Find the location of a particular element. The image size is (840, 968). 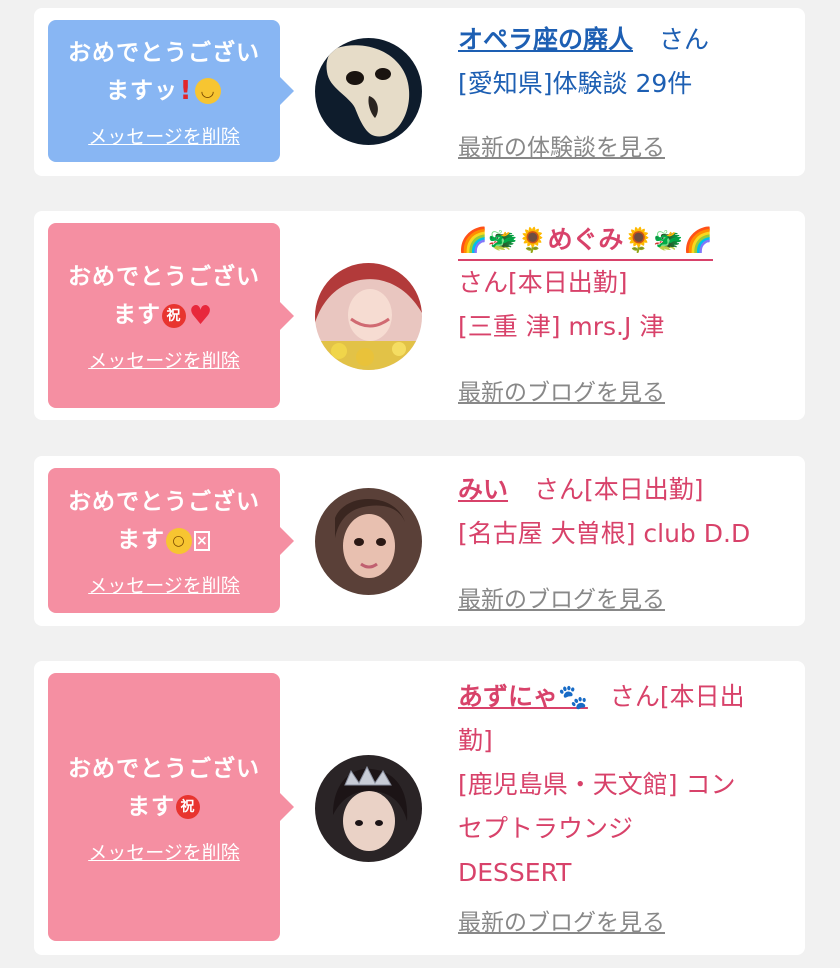

profile-name-link: あずにゃ🐾 is located at coordinates (523, 696).